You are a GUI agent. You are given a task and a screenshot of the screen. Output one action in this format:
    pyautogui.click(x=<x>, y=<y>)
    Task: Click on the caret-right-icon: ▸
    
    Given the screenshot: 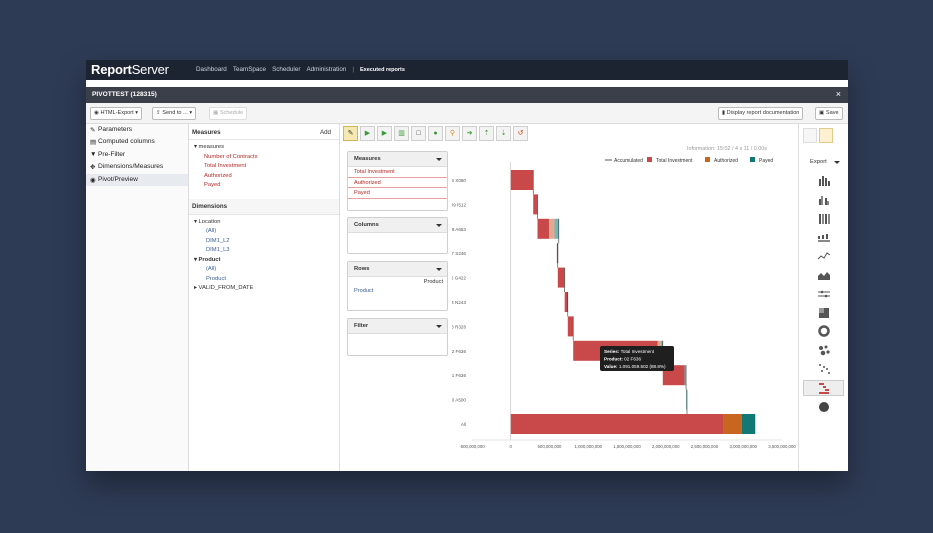 What is the action you would take?
    pyautogui.click(x=195, y=288)
    